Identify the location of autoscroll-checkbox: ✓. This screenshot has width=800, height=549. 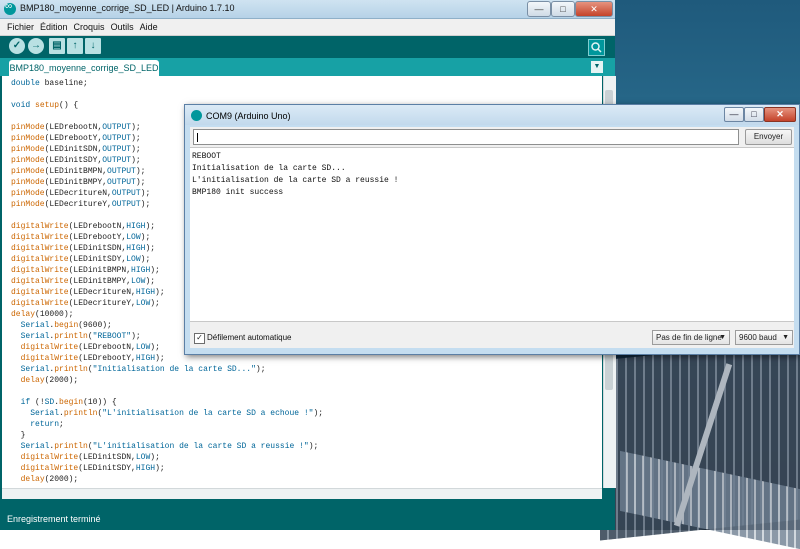
(199, 338).